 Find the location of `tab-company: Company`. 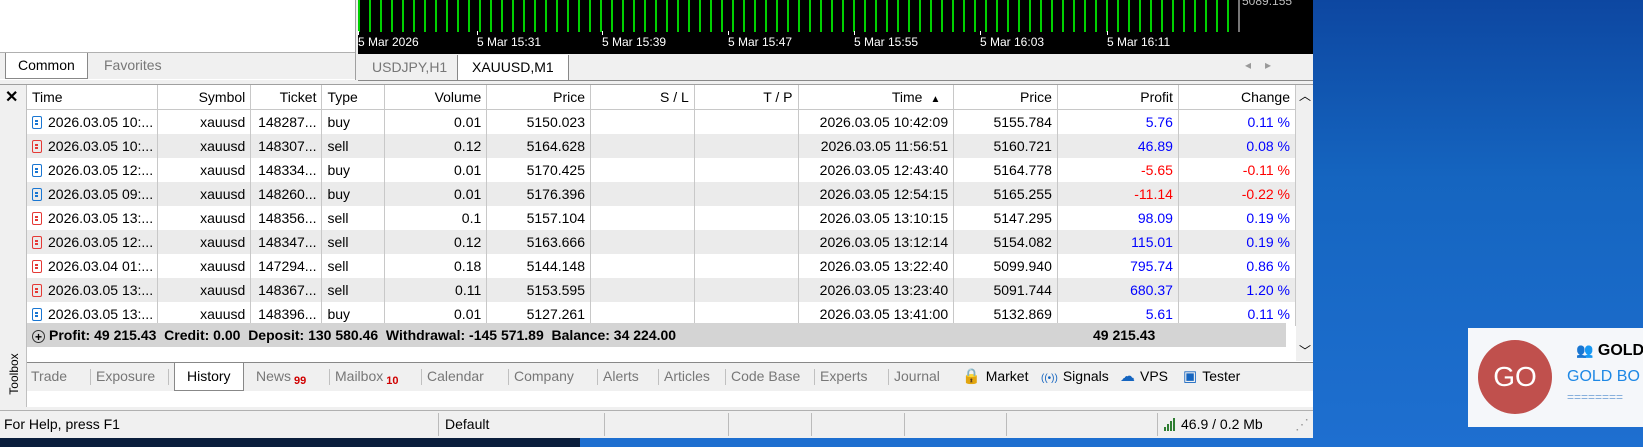

tab-company: Company is located at coordinates (544, 376).